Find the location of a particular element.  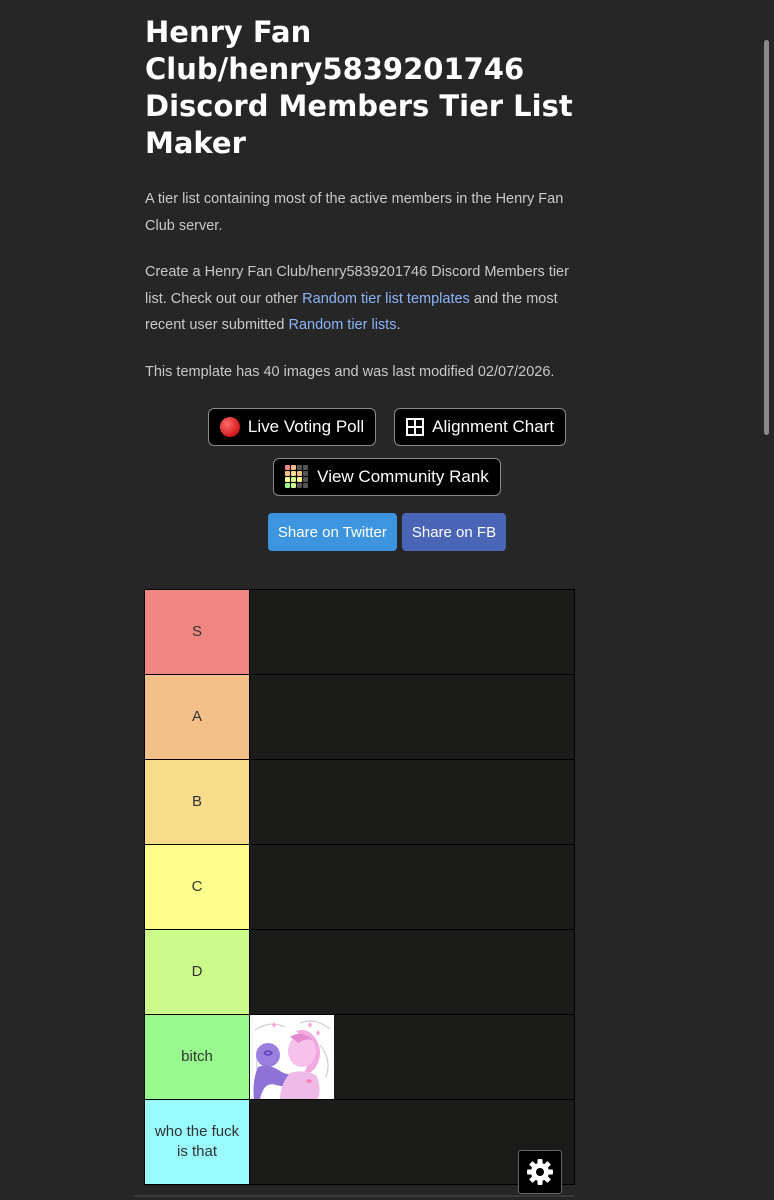

tier-row: A is located at coordinates (359, 717).